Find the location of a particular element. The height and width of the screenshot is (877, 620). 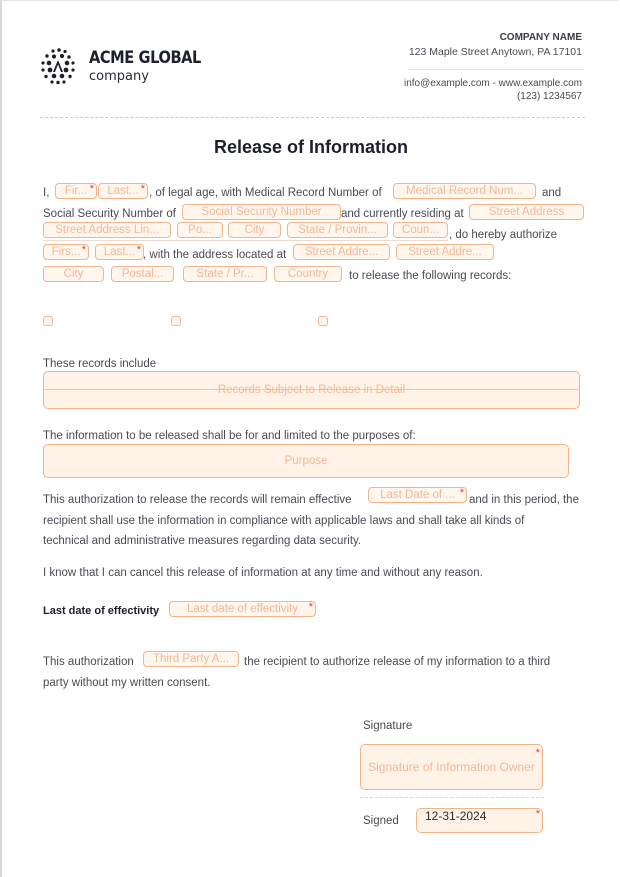

city-placeholder: City is located at coordinates (254, 230).